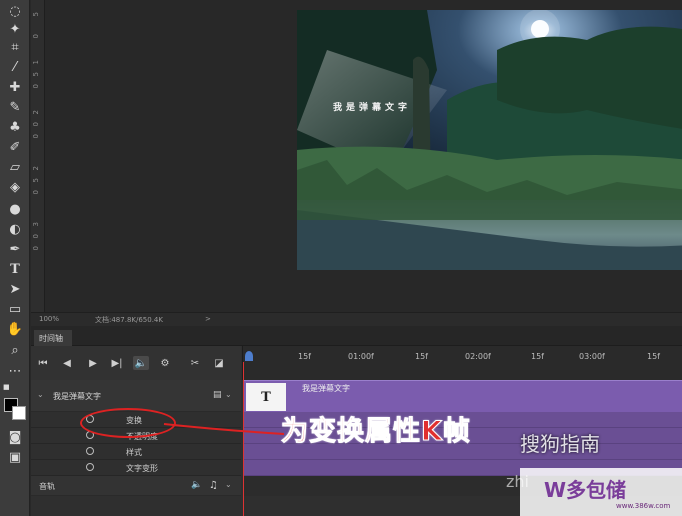  I want to click on vertical-ruler: 5 0 1 5 0 2 0 0 2 5 0 3 0 0, so click(38, 156).